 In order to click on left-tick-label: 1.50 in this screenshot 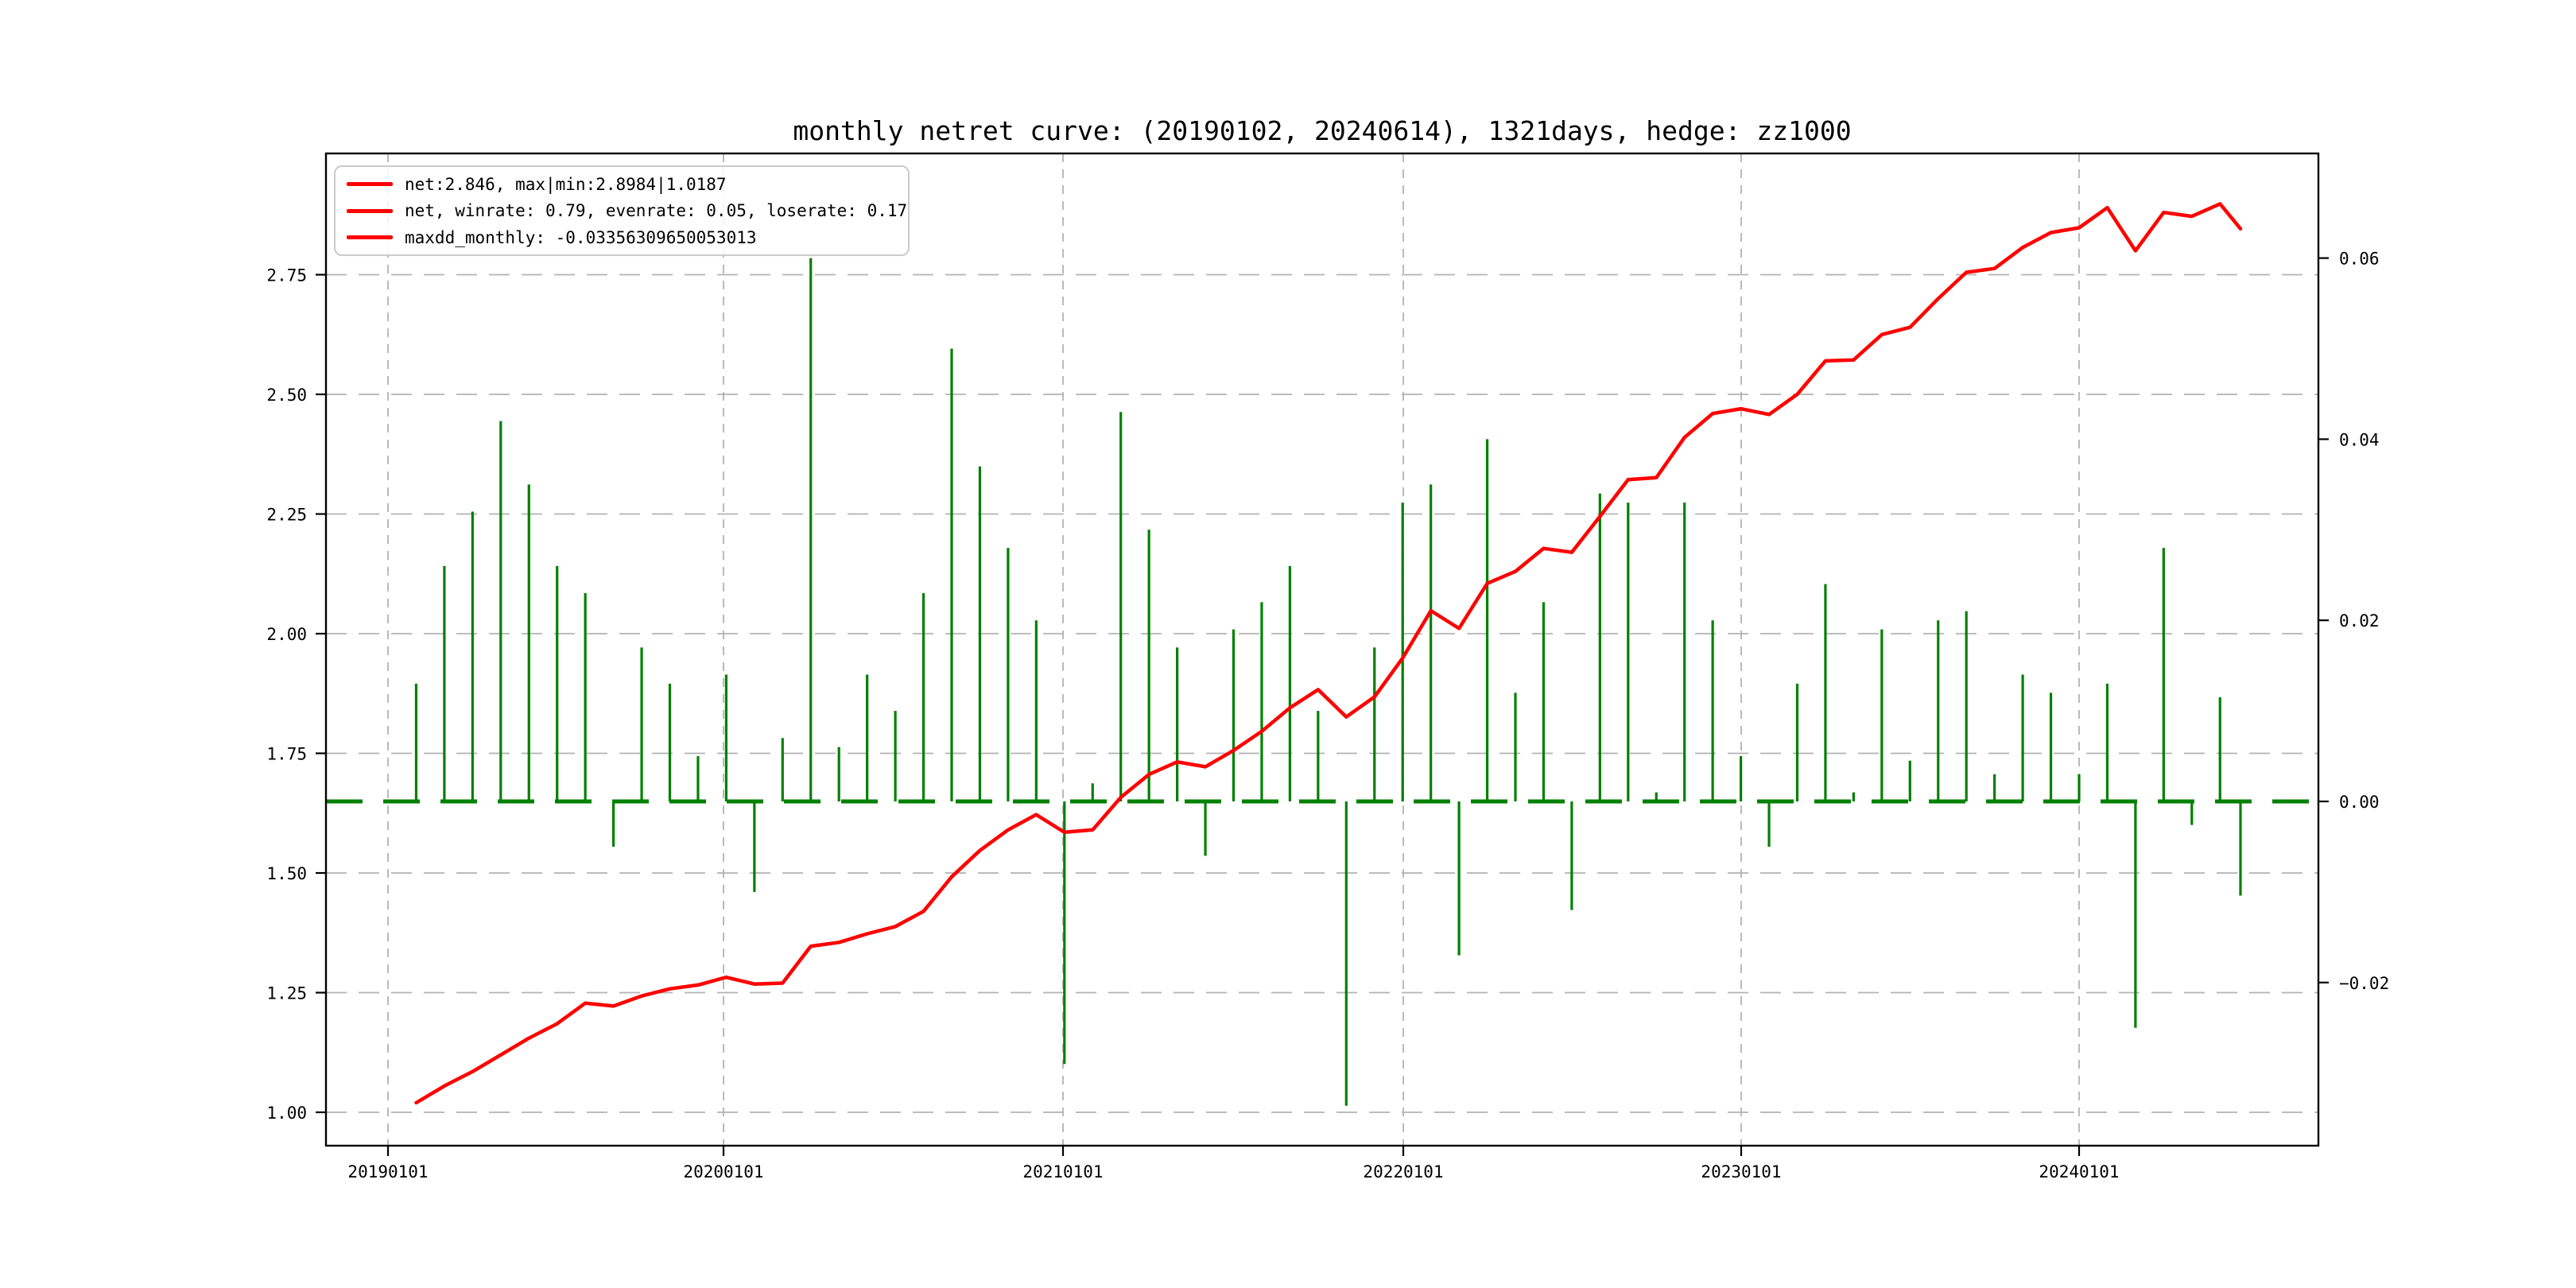, I will do `click(286, 874)`.